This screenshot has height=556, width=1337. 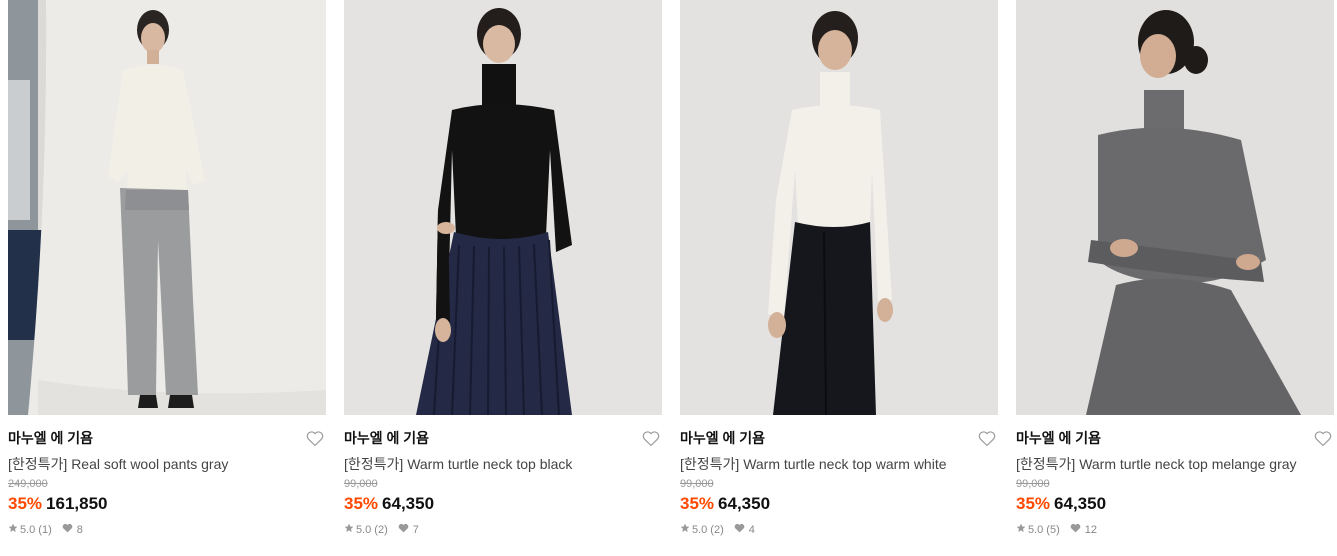 I want to click on review-count: (5), so click(x=1053, y=530).